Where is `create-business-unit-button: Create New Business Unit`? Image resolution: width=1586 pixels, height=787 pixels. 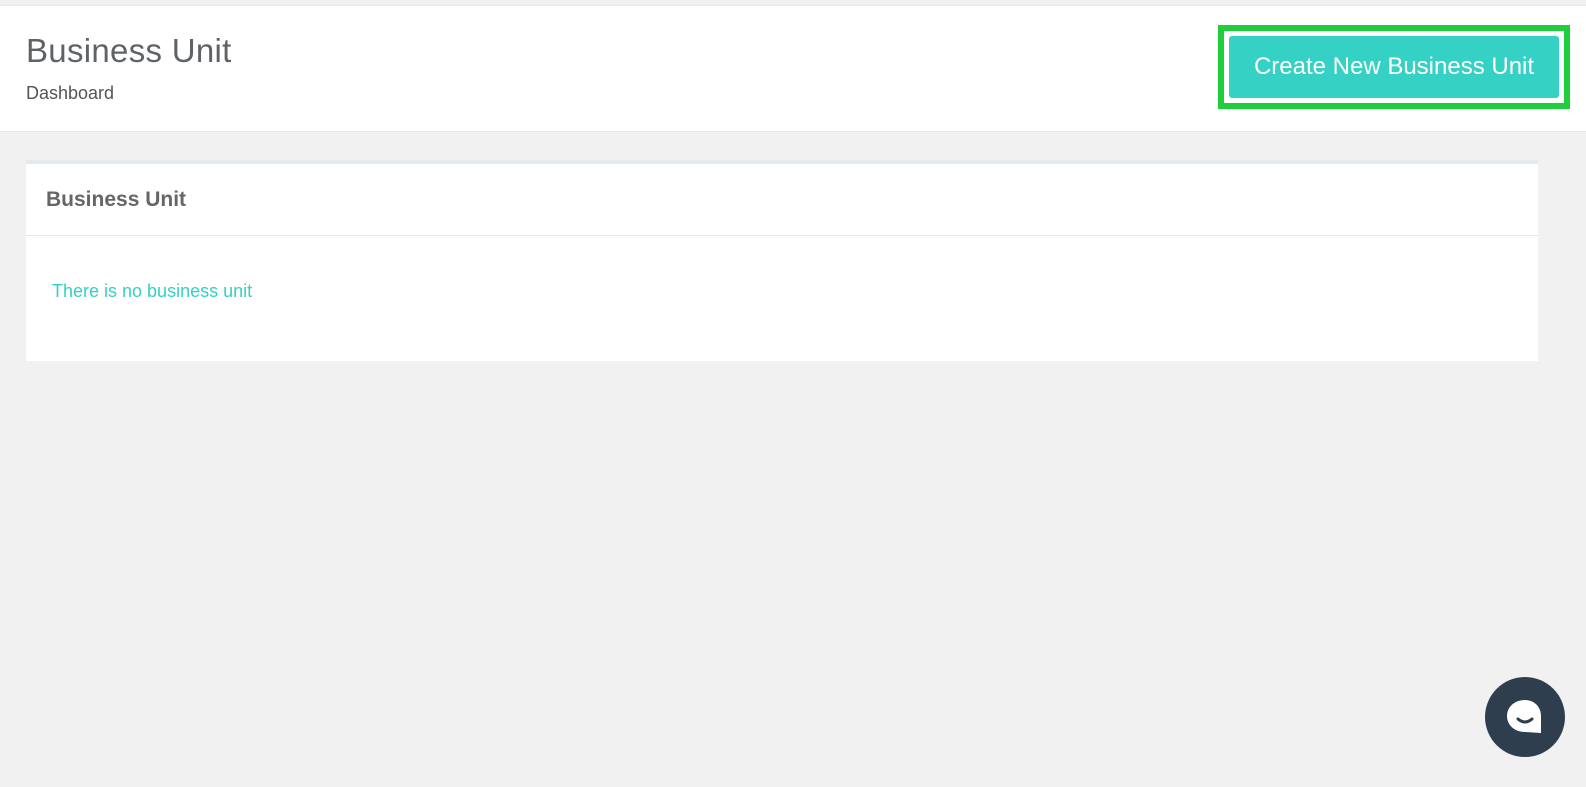 create-business-unit-button: Create New Business Unit is located at coordinates (1394, 67).